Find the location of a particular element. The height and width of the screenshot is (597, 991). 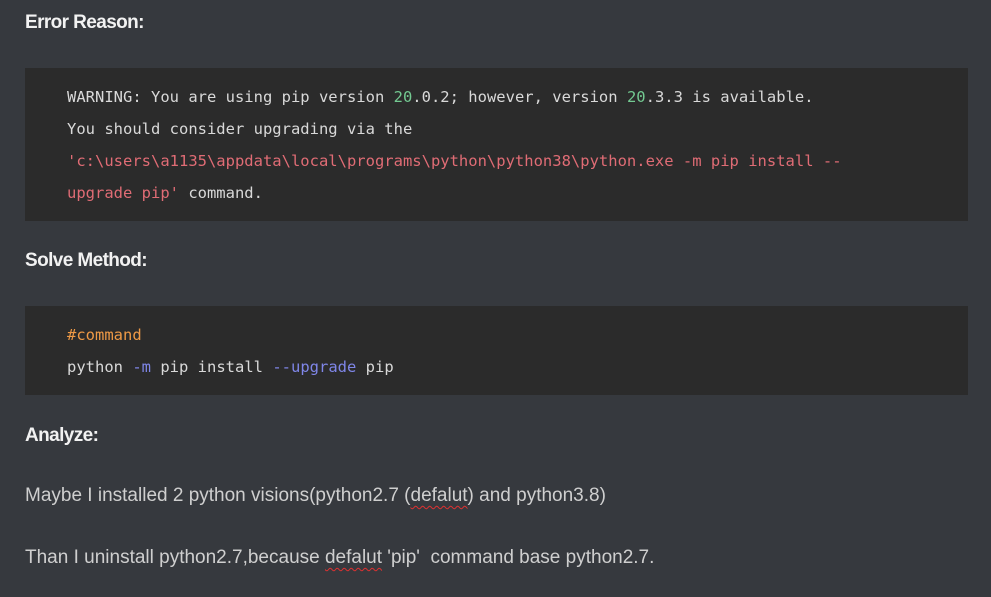

analyze-heading: Analyze: is located at coordinates (62, 435).